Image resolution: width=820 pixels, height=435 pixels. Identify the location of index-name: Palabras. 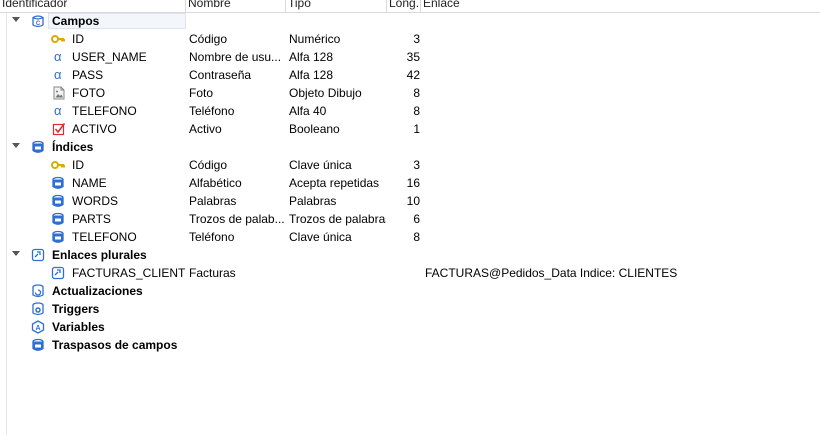
(213, 201).